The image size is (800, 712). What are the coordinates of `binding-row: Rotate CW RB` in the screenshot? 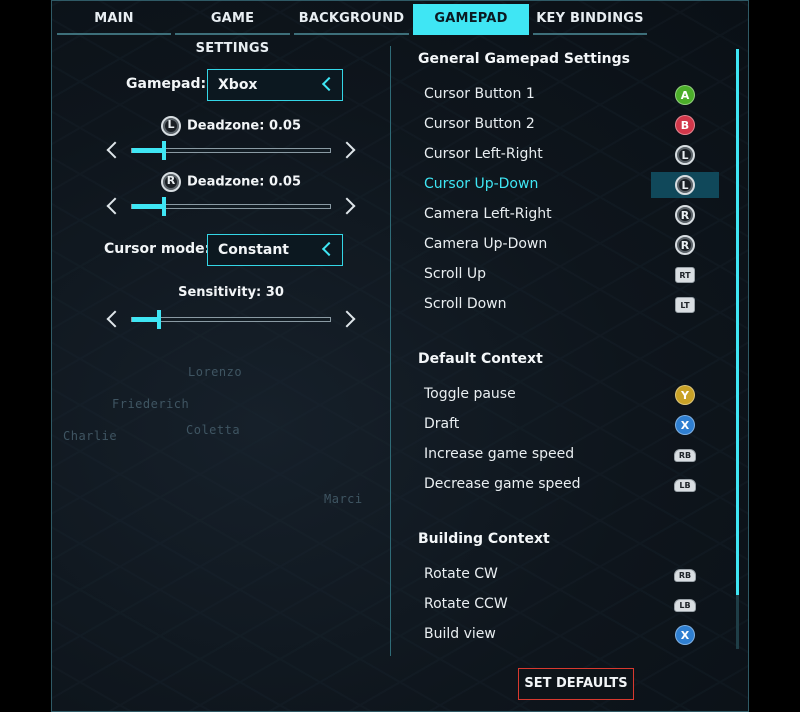 It's located at (573, 575).